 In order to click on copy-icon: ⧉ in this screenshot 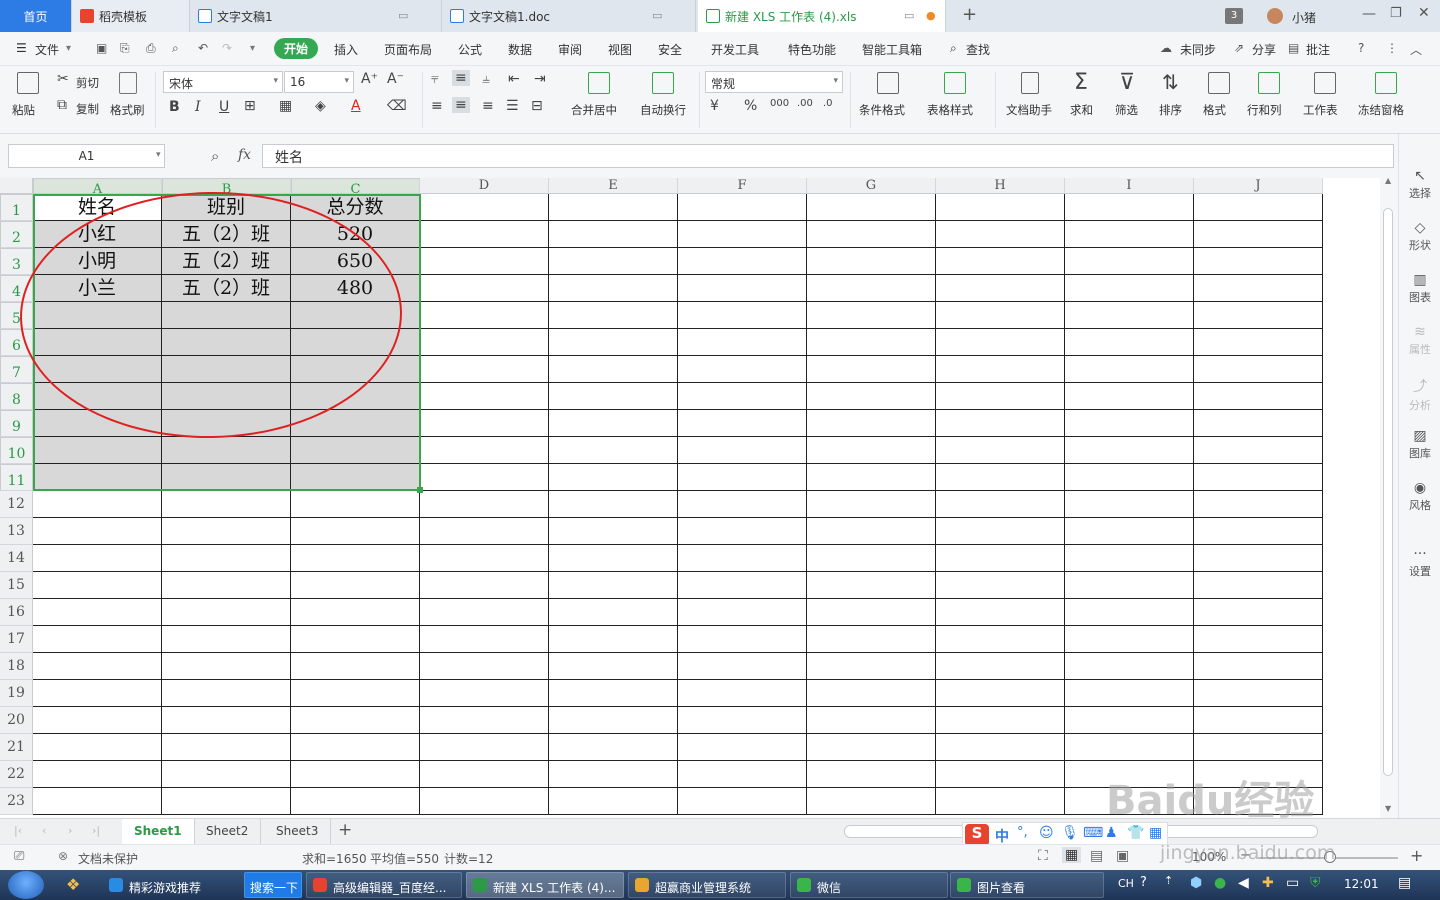, I will do `click(62, 105)`.